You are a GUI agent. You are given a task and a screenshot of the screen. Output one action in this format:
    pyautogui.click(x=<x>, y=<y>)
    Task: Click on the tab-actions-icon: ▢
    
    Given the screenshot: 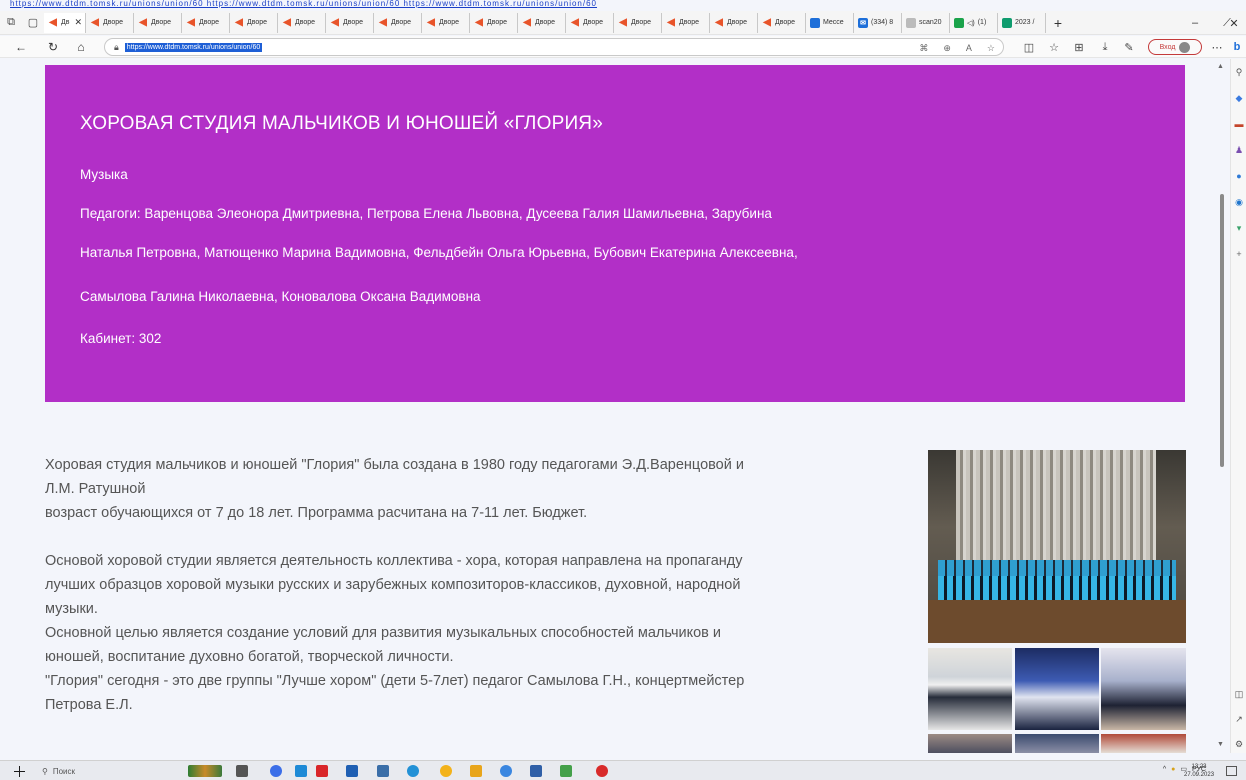 What is the action you would take?
    pyautogui.click(x=33, y=23)
    